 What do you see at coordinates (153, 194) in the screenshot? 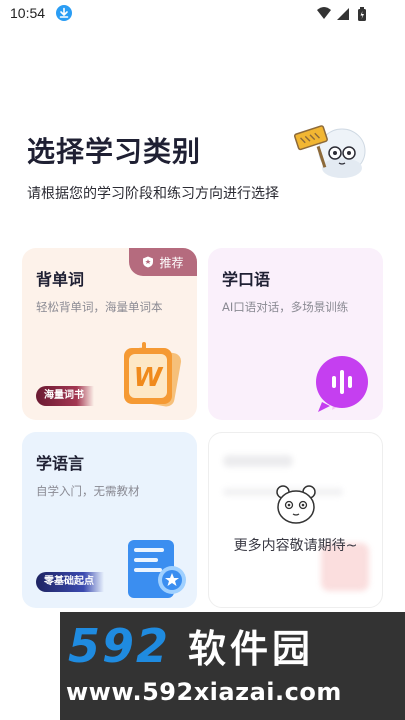
I see `page-subtitle: 请根据您的学习阶段和练习方向进行选择` at bounding box center [153, 194].